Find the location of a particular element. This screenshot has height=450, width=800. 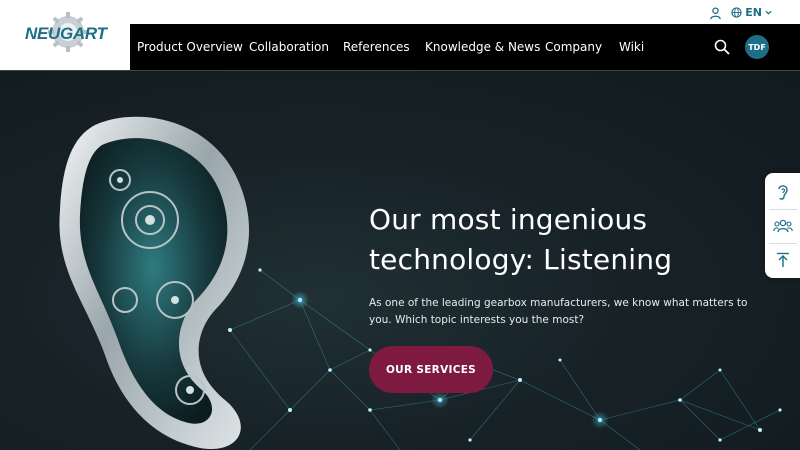

globe-icon is located at coordinates (736, 12).